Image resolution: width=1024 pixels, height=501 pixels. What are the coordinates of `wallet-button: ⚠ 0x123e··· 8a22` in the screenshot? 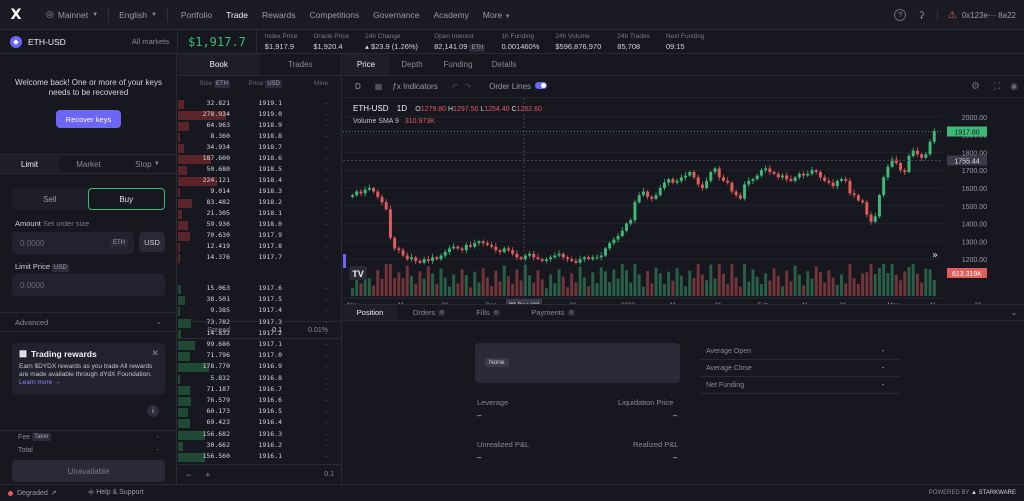 It's located at (976, 15).